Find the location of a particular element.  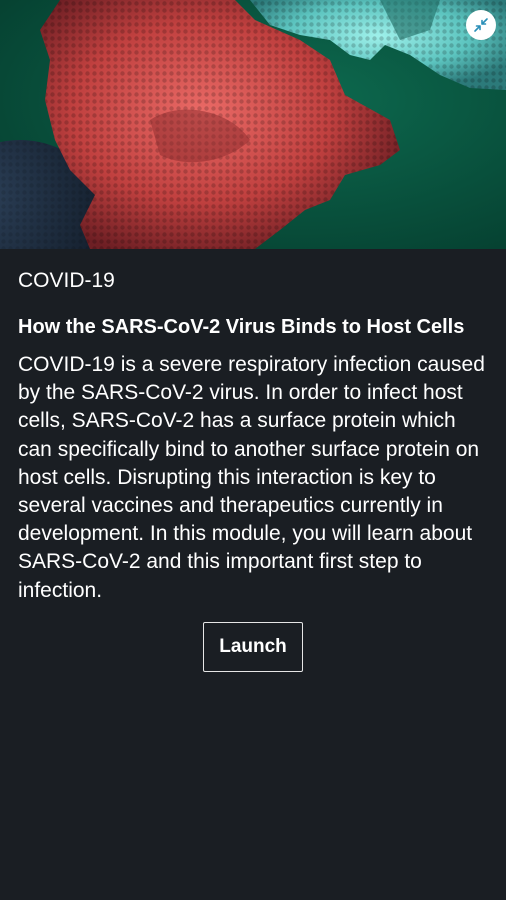

launch-container: Launch is located at coordinates (253, 646).